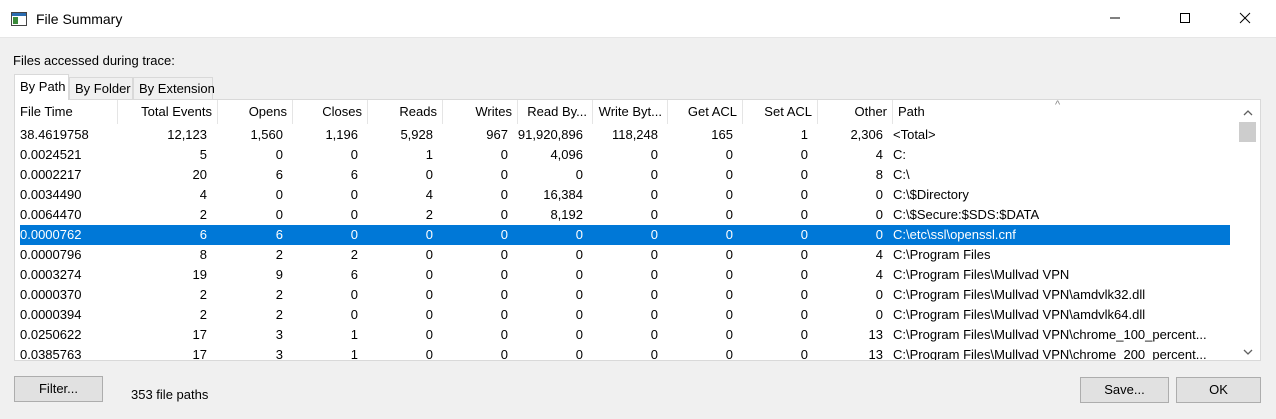  What do you see at coordinates (914, 134) in the screenshot?
I see `cell-path: <Total>` at bounding box center [914, 134].